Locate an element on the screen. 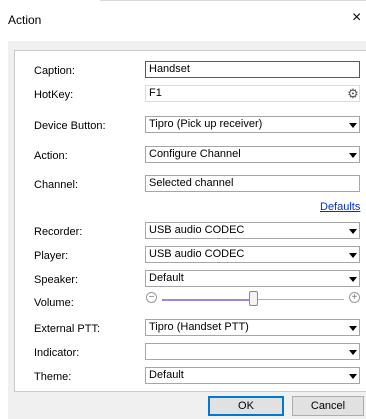 The height and width of the screenshot is (419, 366). recorder-value: USB audio CODEC is located at coordinates (197, 230).